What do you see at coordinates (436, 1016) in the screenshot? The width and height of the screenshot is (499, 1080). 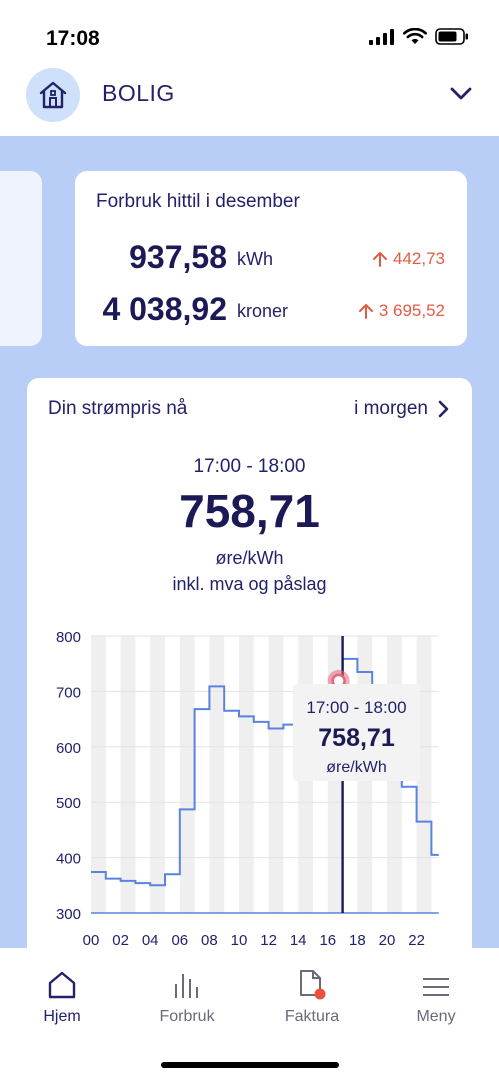 I see `nav-label-meny: Meny` at bounding box center [436, 1016].